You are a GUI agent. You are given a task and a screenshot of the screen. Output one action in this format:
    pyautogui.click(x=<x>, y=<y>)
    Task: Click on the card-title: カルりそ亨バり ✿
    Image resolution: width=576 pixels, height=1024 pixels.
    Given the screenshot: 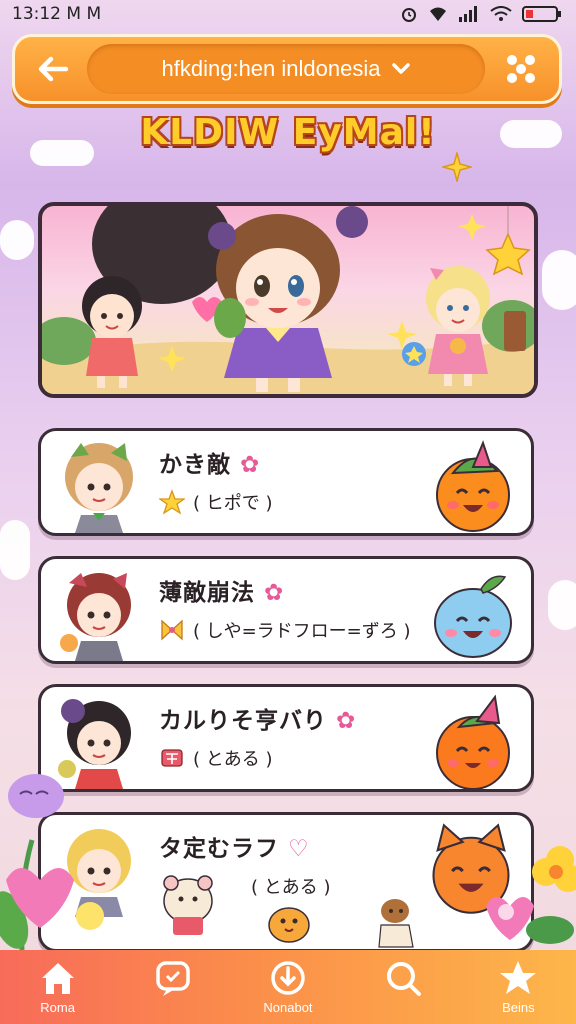 What is the action you would take?
    pyautogui.click(x=257, y=718)
    